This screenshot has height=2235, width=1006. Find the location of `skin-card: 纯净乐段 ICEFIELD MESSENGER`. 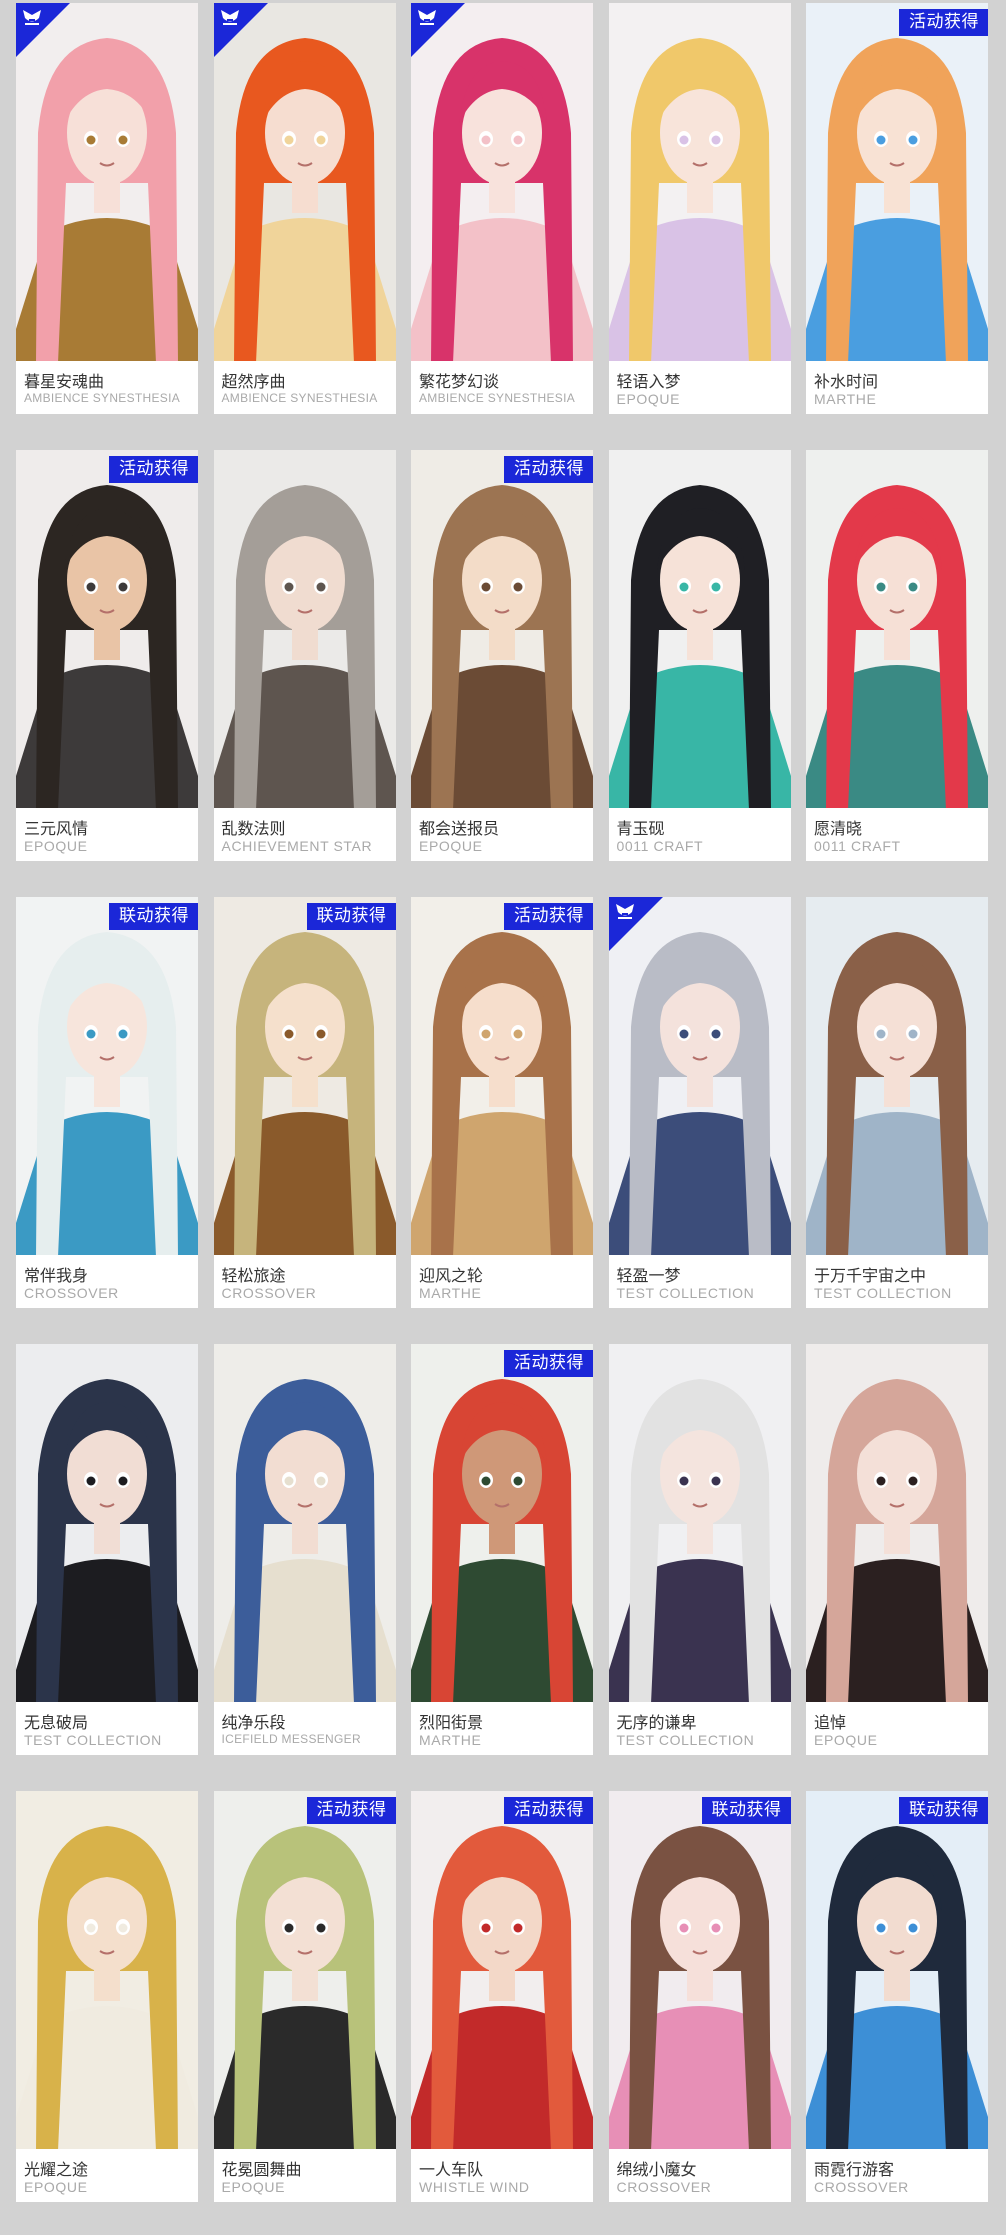

skin-card: 纯净乐段 ICEFIELD MESSENGER is located at coordinates (304, 1549).